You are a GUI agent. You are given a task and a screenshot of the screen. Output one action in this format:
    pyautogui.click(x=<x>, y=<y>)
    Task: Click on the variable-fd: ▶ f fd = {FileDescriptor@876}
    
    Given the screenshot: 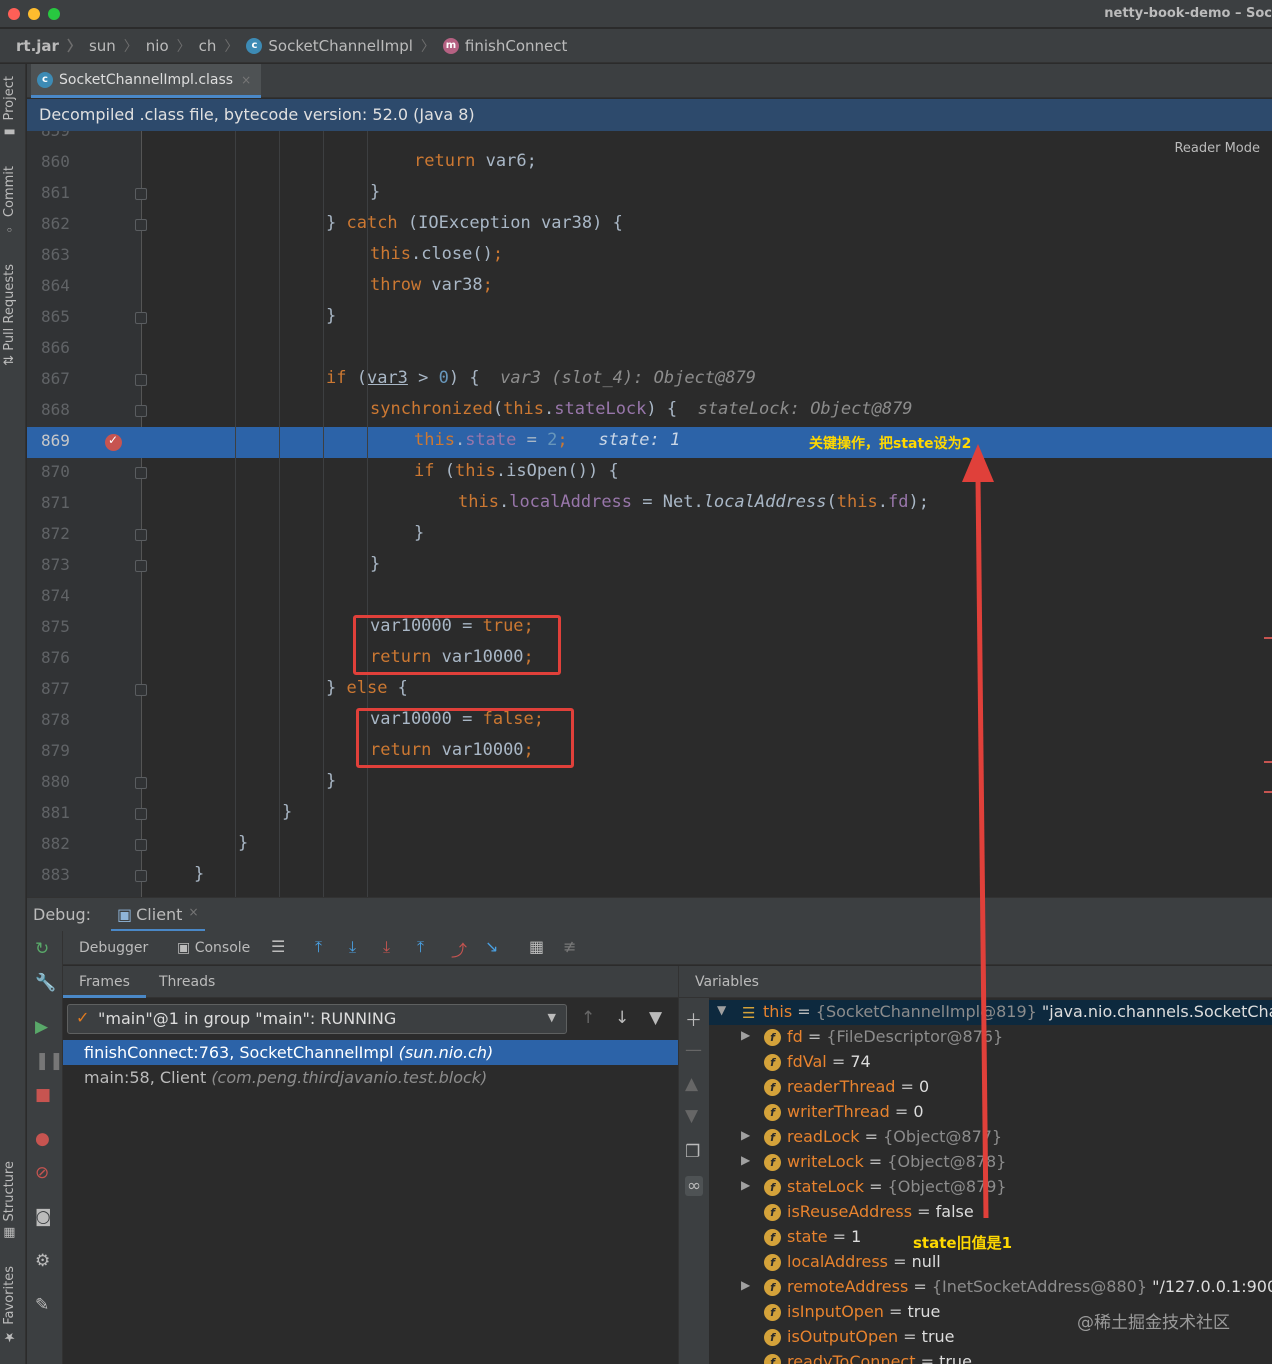 What is the action you would take?
    pyautogui.click(x=990, y=1037)
    